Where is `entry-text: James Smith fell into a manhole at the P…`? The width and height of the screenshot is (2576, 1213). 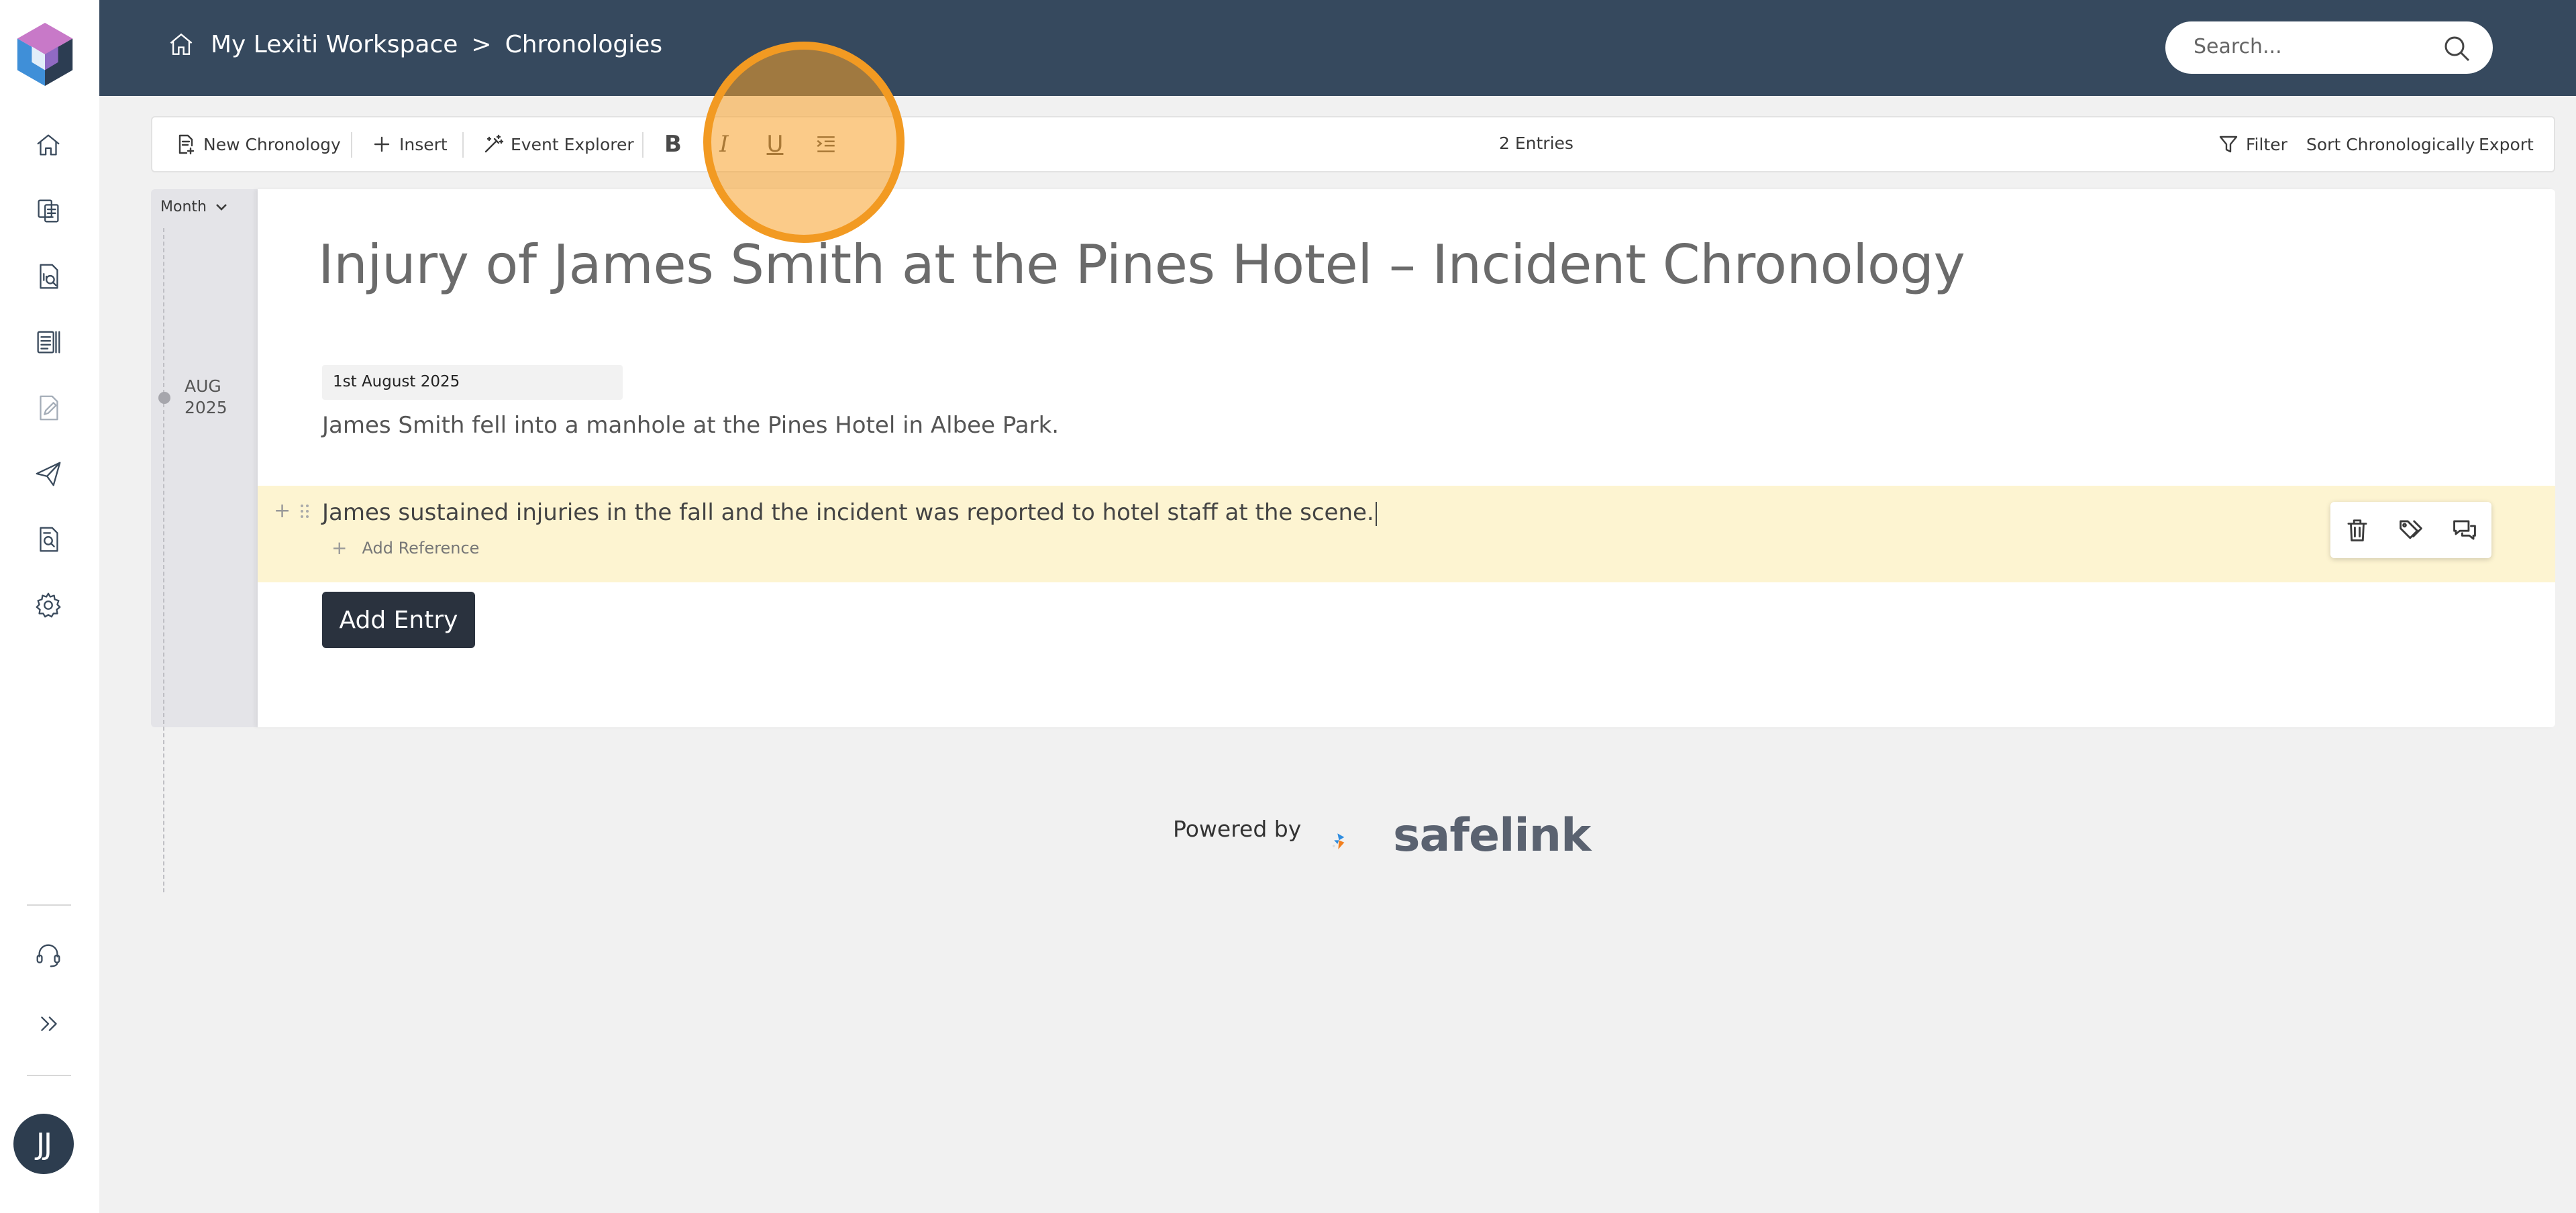
entry-text: James Smith fell into a manhole at the P… is located at coordinates (690, 425).